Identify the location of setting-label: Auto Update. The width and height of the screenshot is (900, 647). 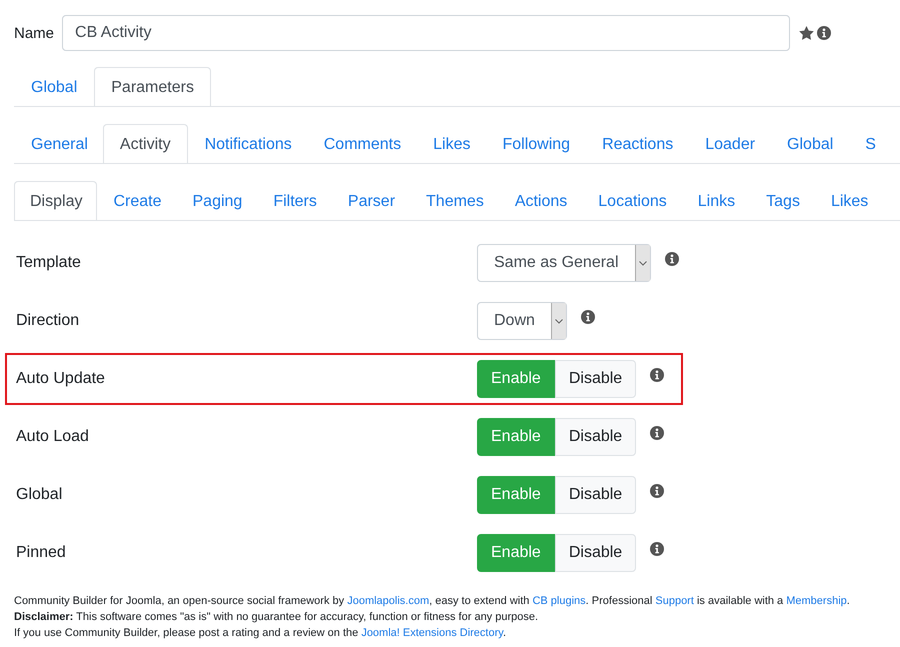
(61, 379).